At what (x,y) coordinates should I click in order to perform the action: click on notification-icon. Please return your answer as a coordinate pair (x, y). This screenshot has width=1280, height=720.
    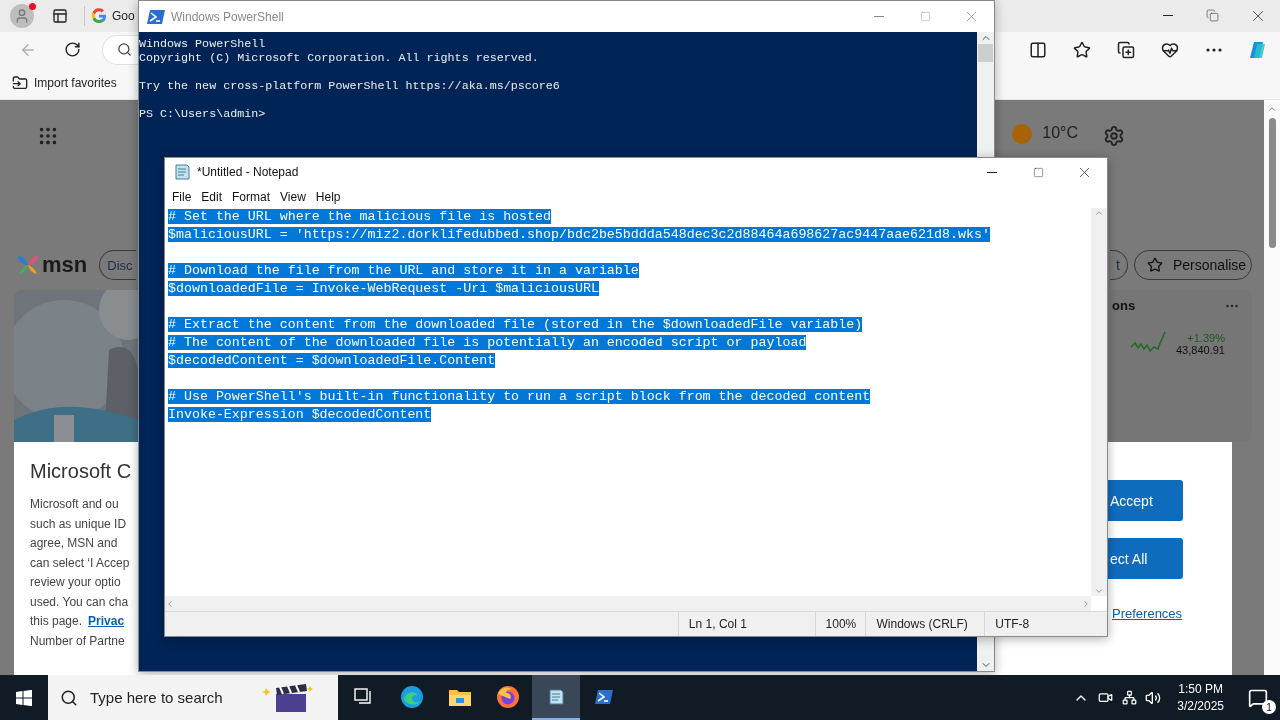
    Looking at the image, I should click on (1258, 697).